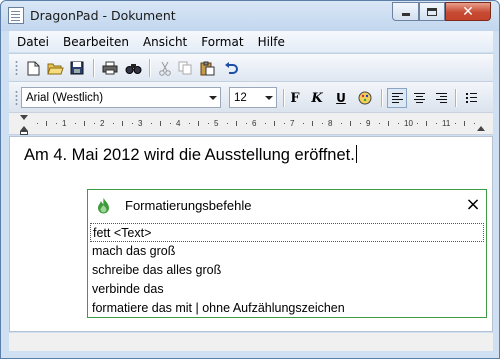  What do you see at coordinates (250, 16) in the screenshot?
I see `title-bar: DragonPad - Dokument ✕` at bounding box center [250, 16].